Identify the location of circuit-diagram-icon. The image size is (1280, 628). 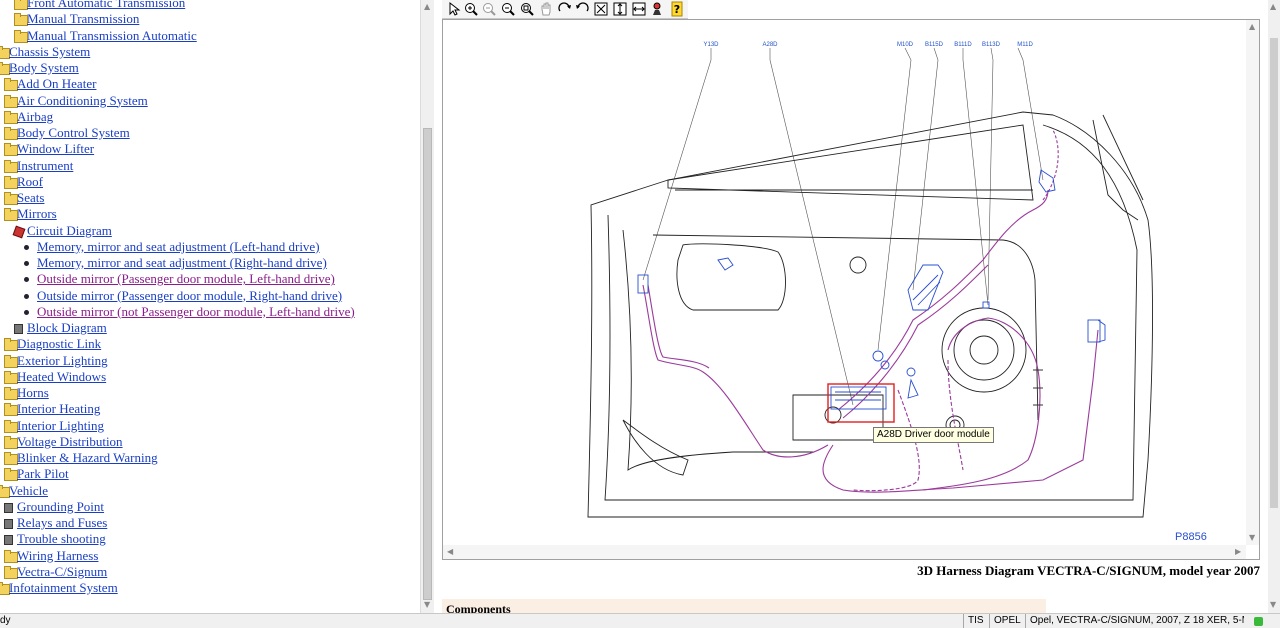
(19, 231).